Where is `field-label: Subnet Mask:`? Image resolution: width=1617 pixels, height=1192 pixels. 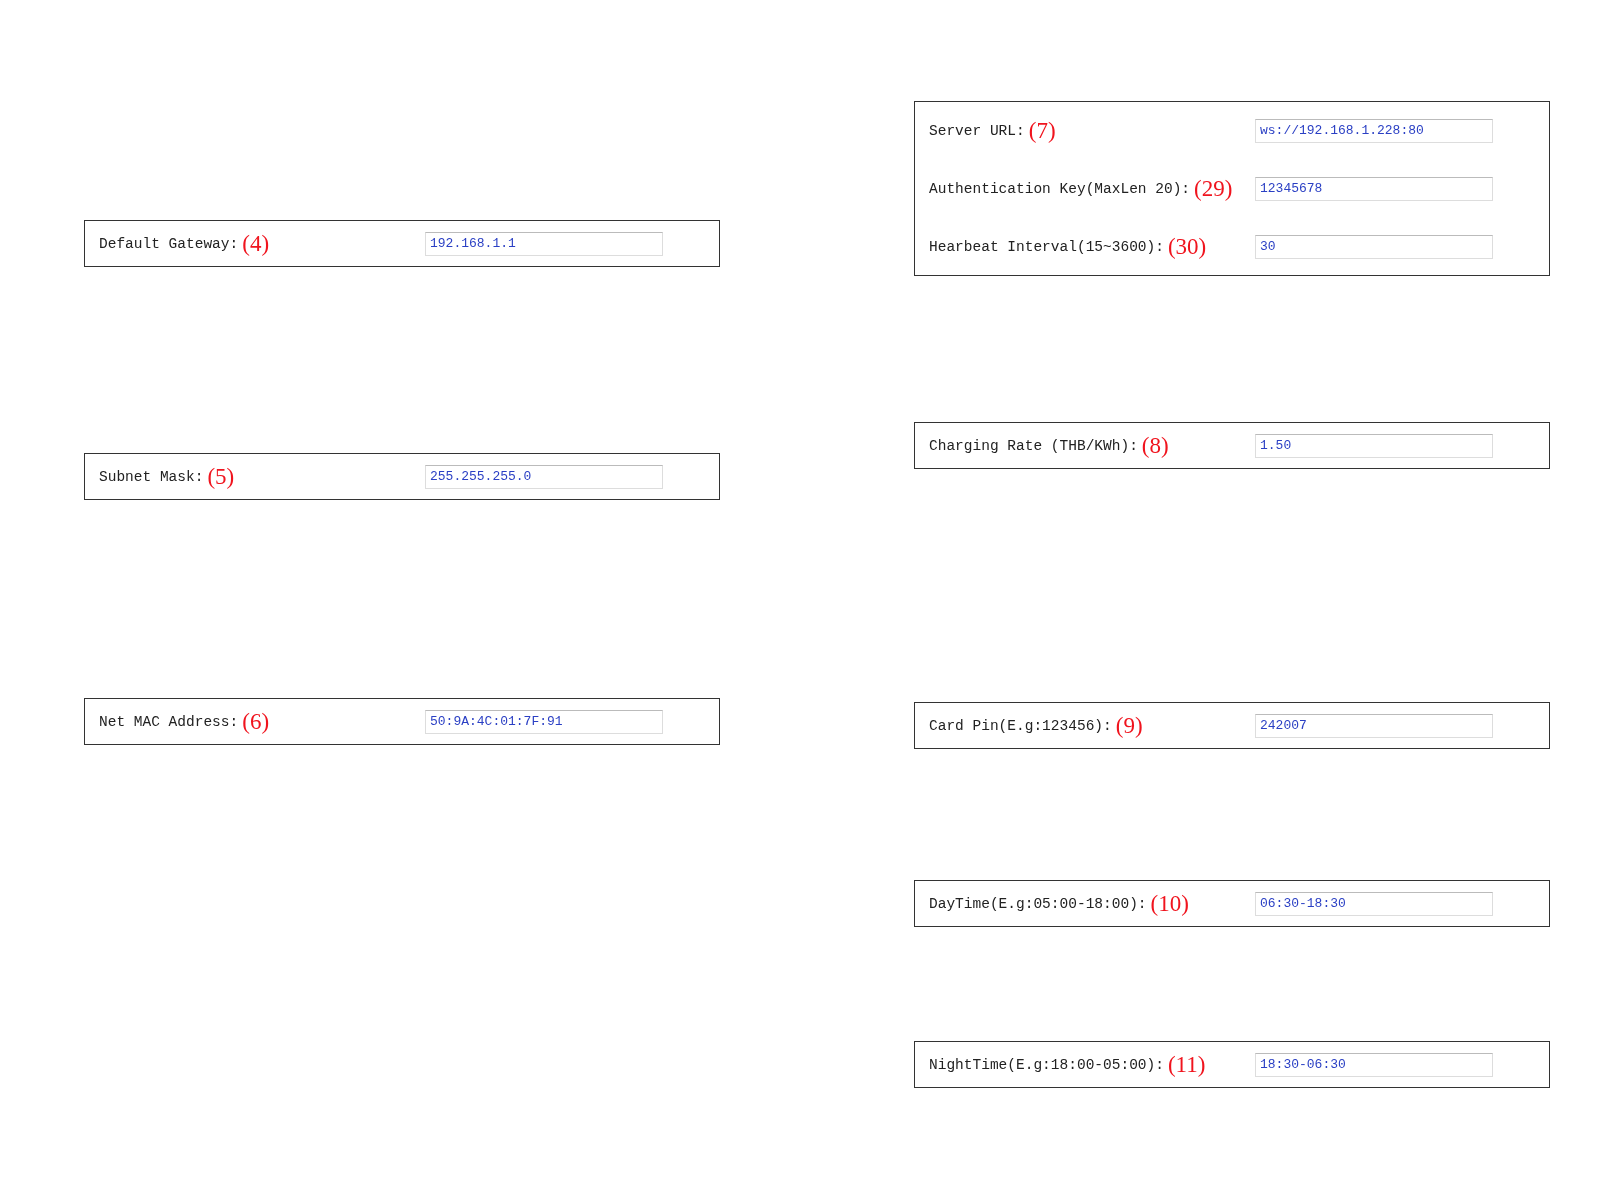
field-label: Subnet Mask: is located at coordinates (151, 476).